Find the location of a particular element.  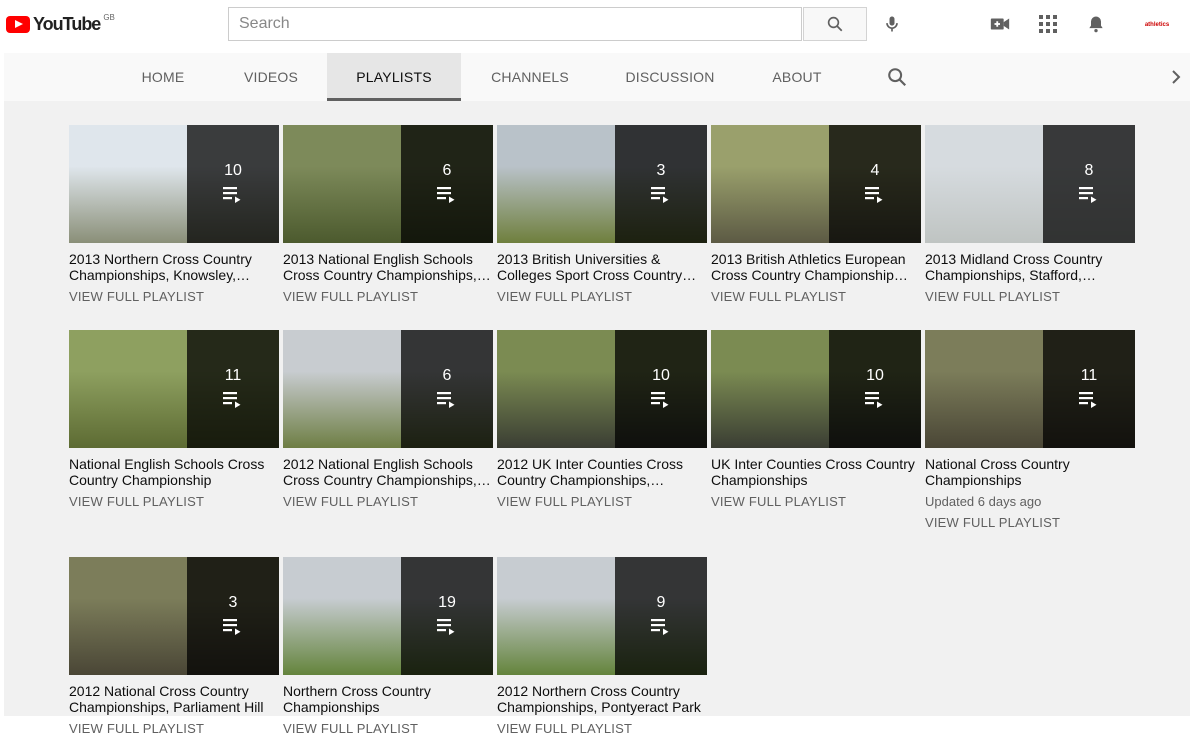

channel-search-icon is located at coordinates (897, 77).